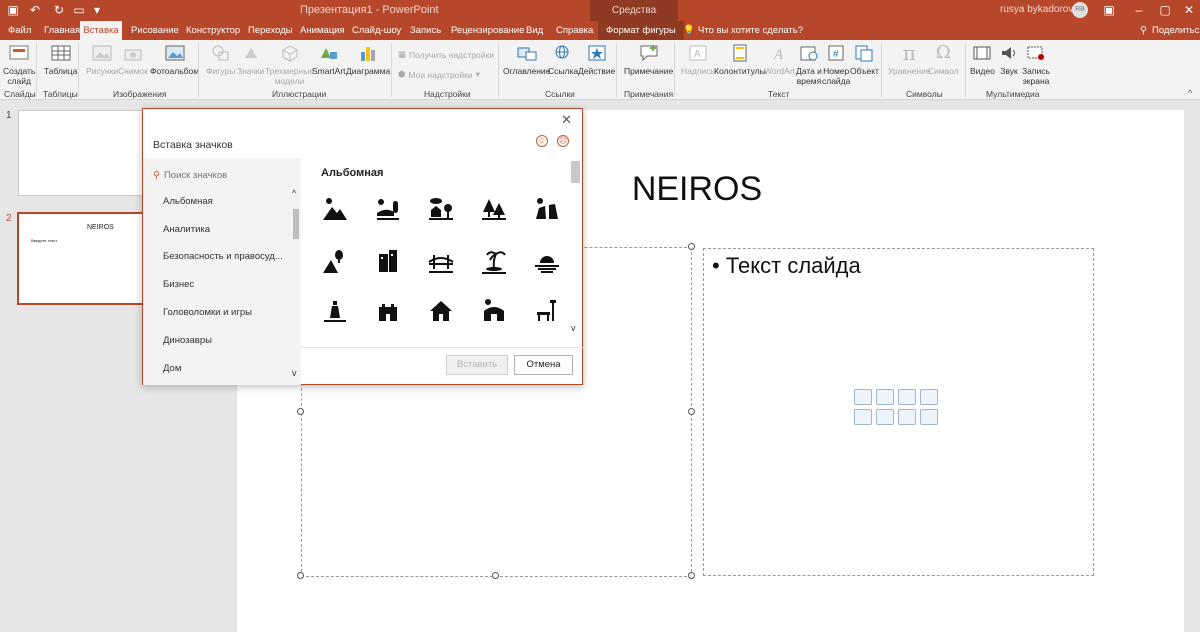  I want to click on action-button: Действие, so click(596, 59).